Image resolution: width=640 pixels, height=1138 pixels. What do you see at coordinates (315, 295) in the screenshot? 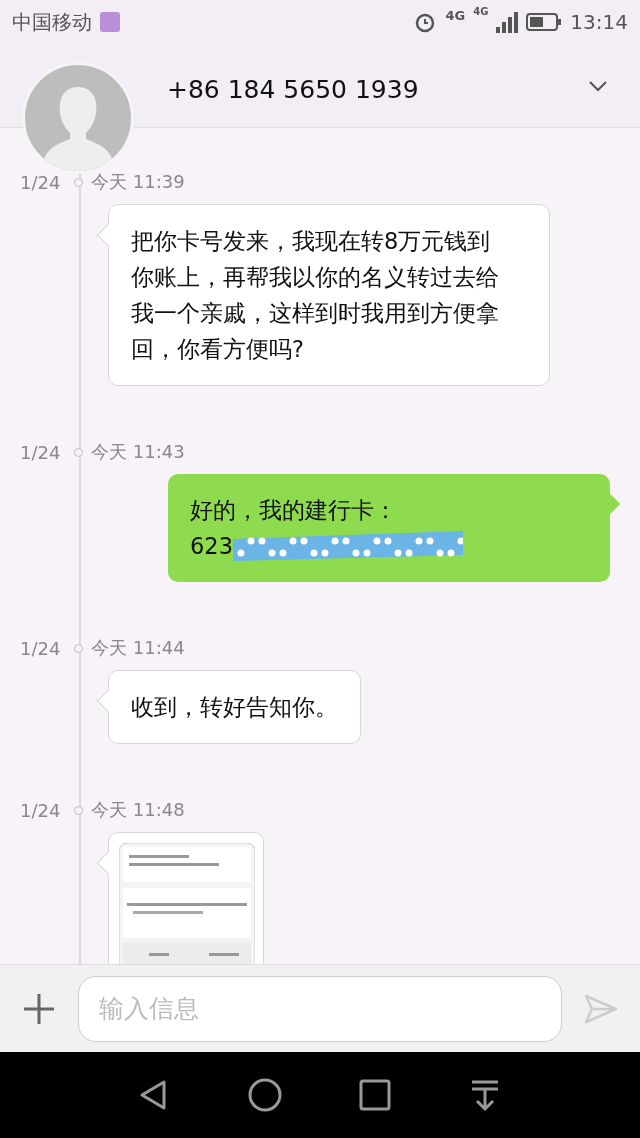
I see `message-text: 把你卡号发来，我现在转8万元钱到你账上，再帮我以你的名义转过去给我一个亲戚，这样到时我用到方便拿回，你看方便吗?` at bounding box center [315, 295].